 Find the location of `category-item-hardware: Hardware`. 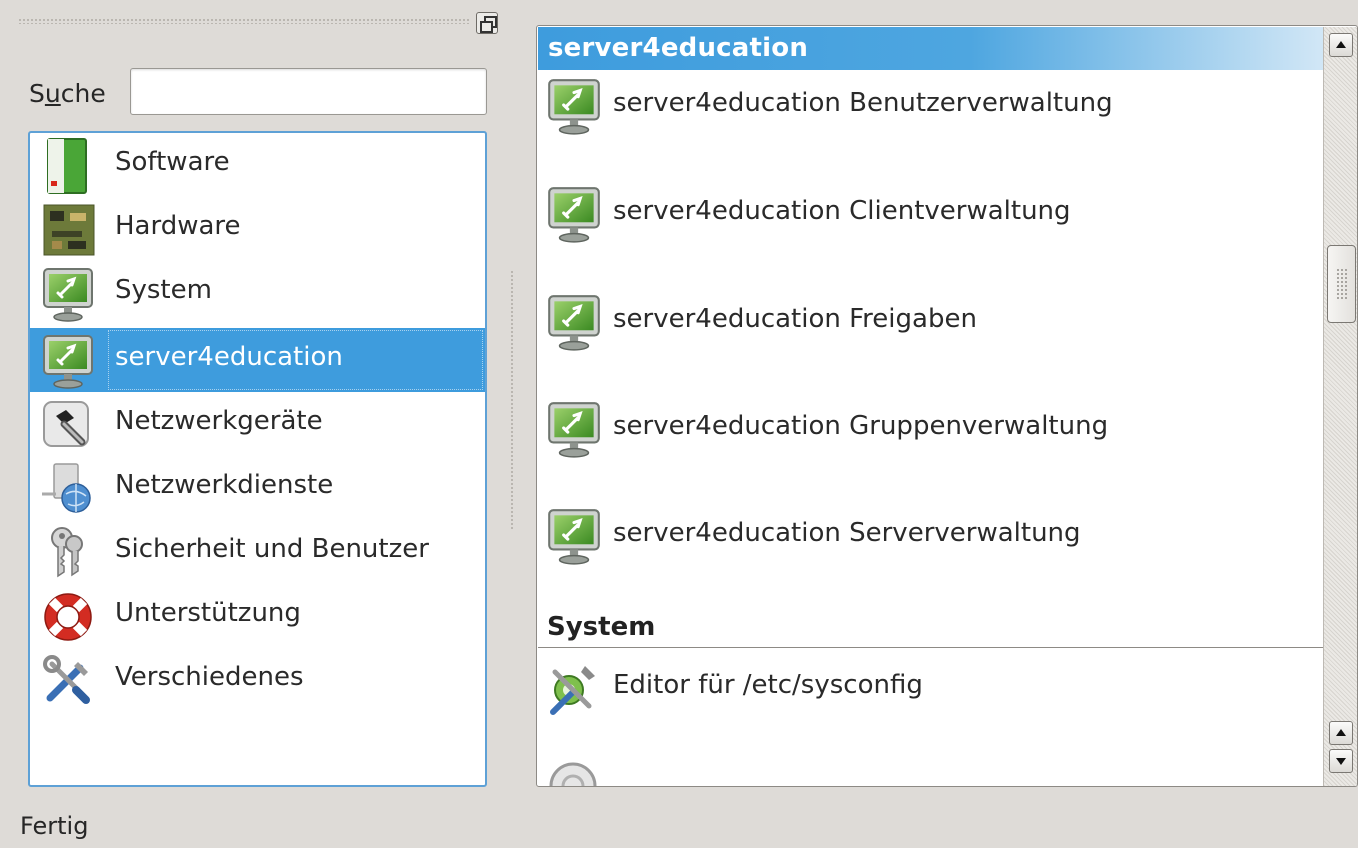

category-item-hardware: Hardware is located at coordinates (257, 229).